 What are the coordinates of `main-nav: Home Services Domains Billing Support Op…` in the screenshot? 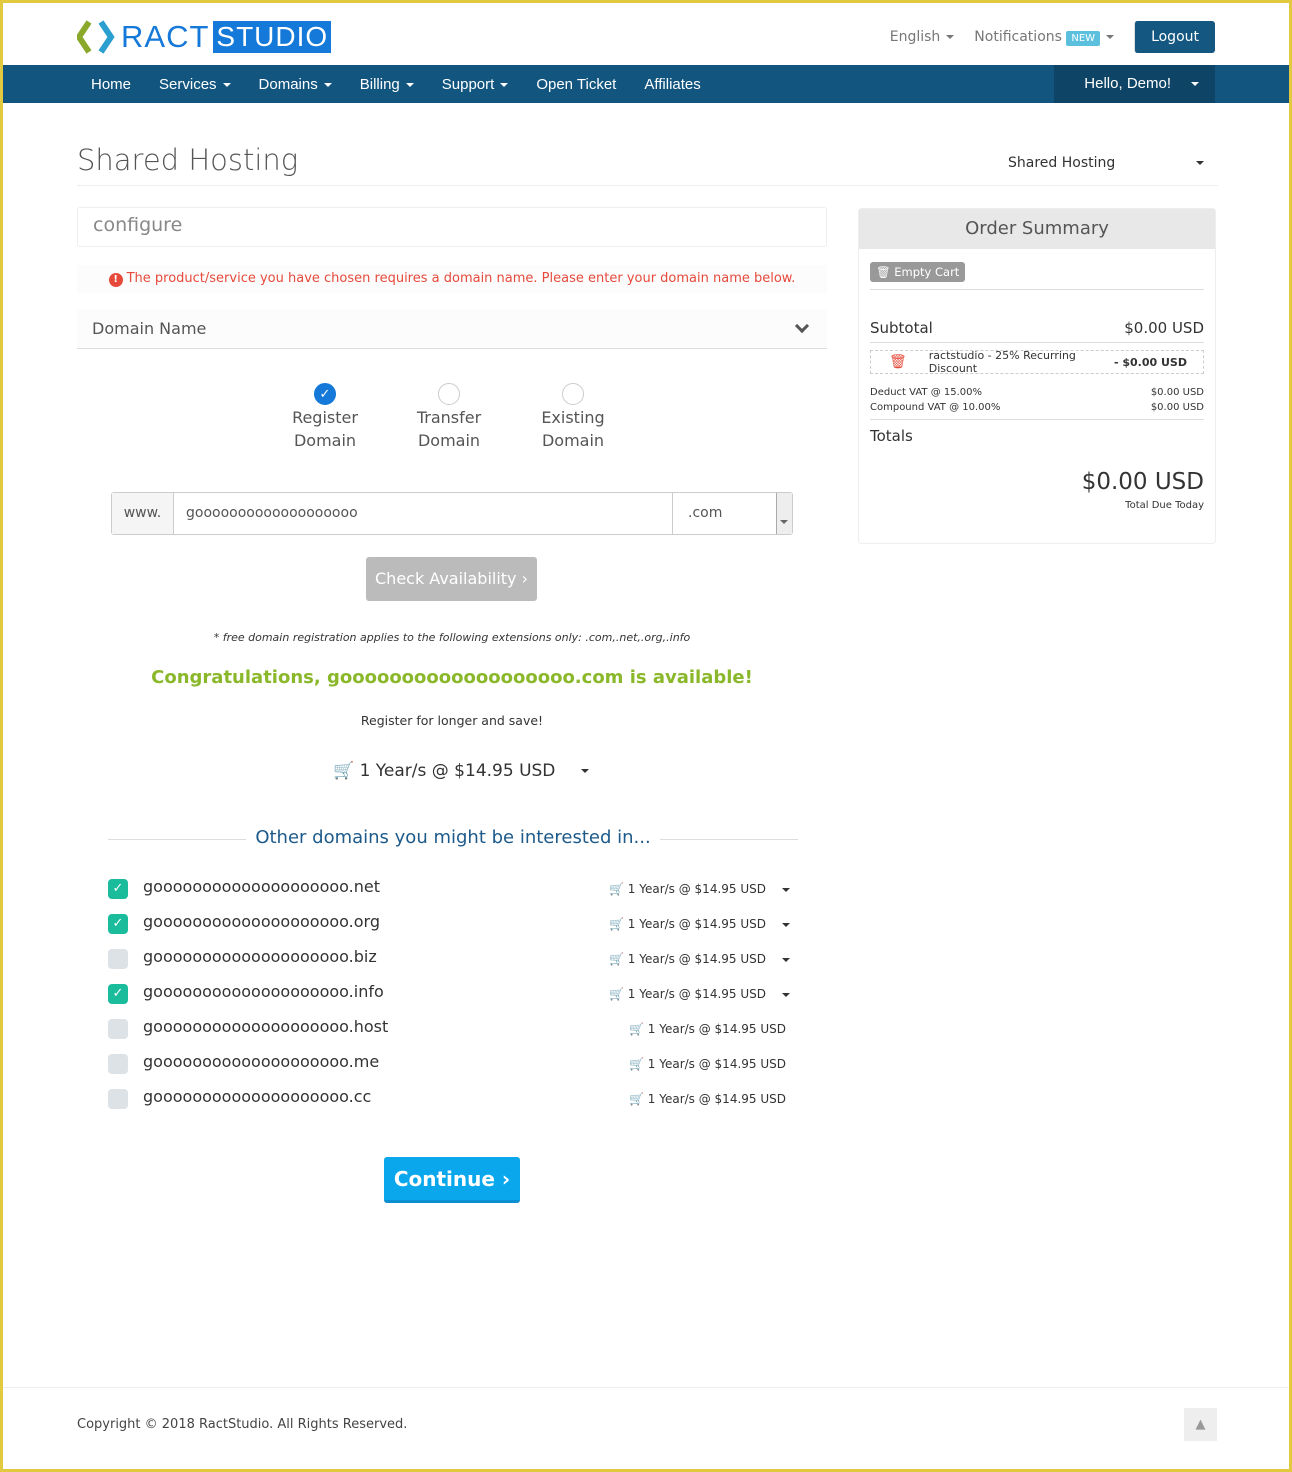 It's located at (646, 84).